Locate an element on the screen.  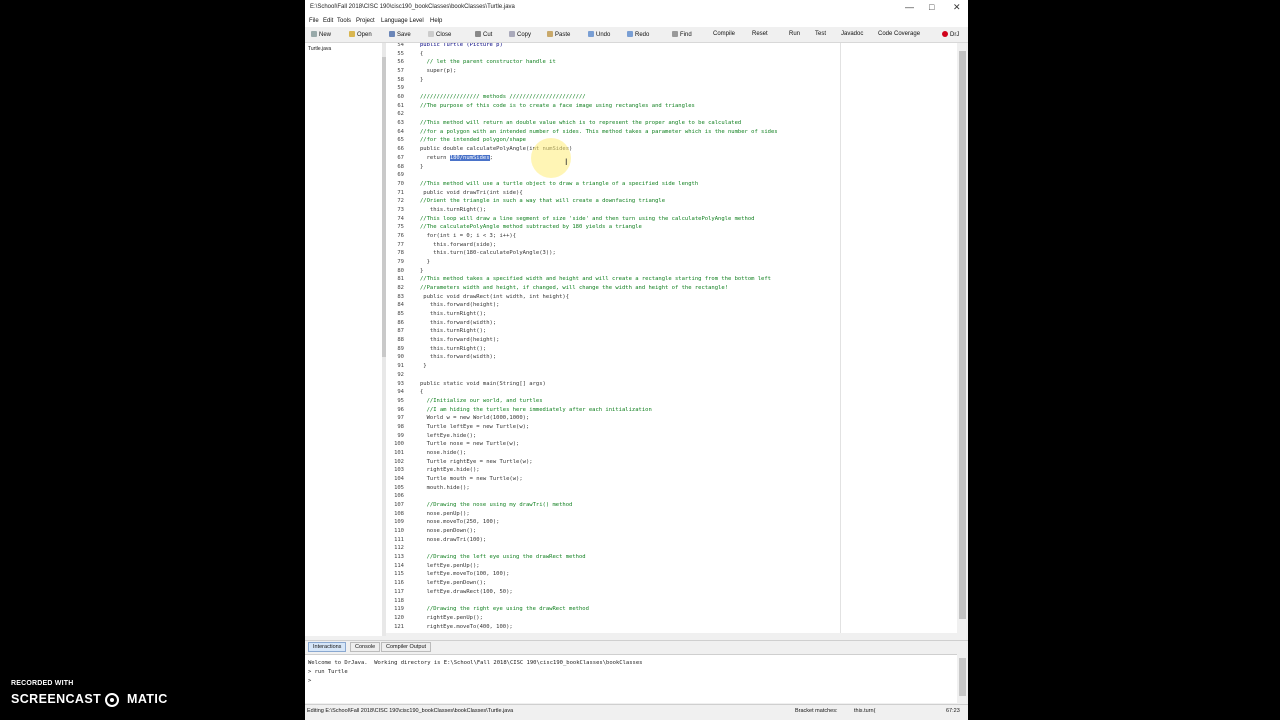
find-button: Find is located at coordinates (682, 34).